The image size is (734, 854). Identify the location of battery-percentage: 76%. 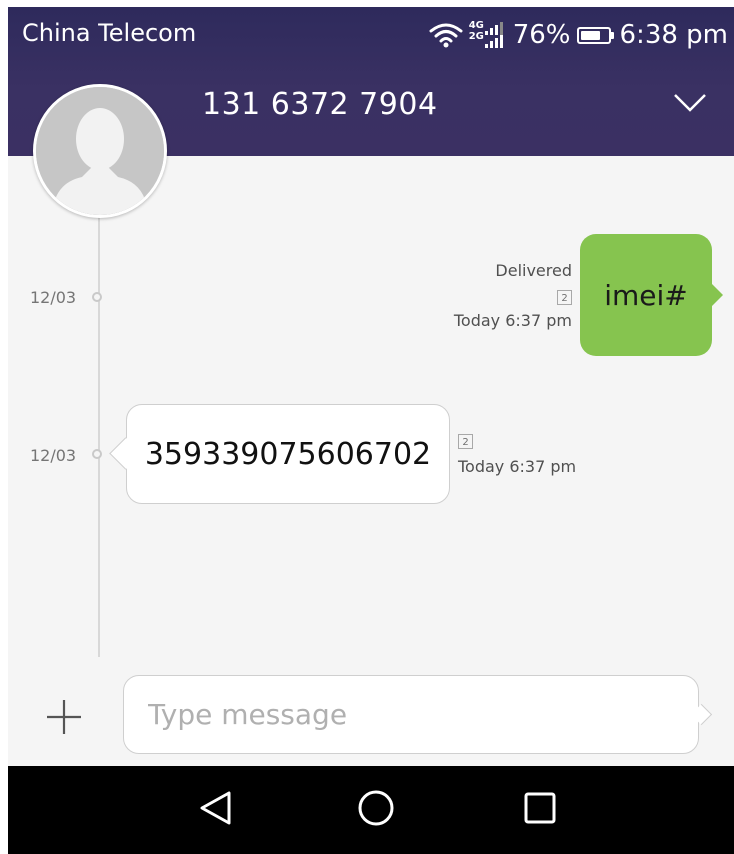
(541, 35).